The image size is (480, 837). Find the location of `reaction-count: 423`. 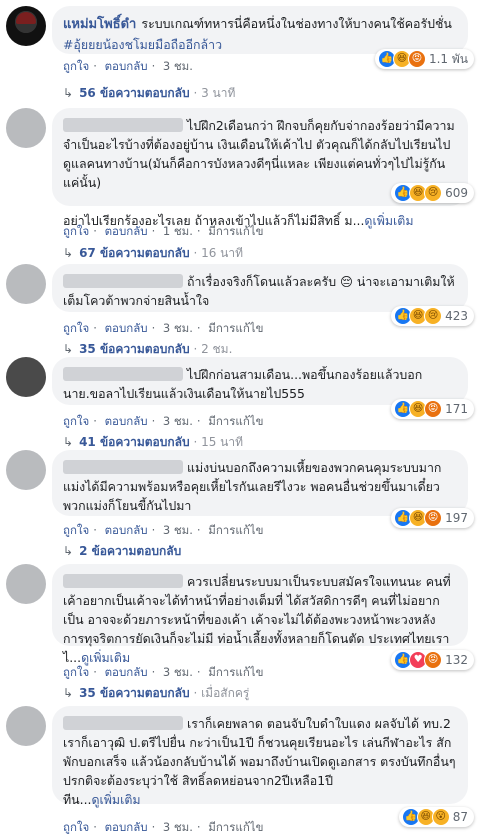

reaction-count: 423 is located at coordinates (456, 316).